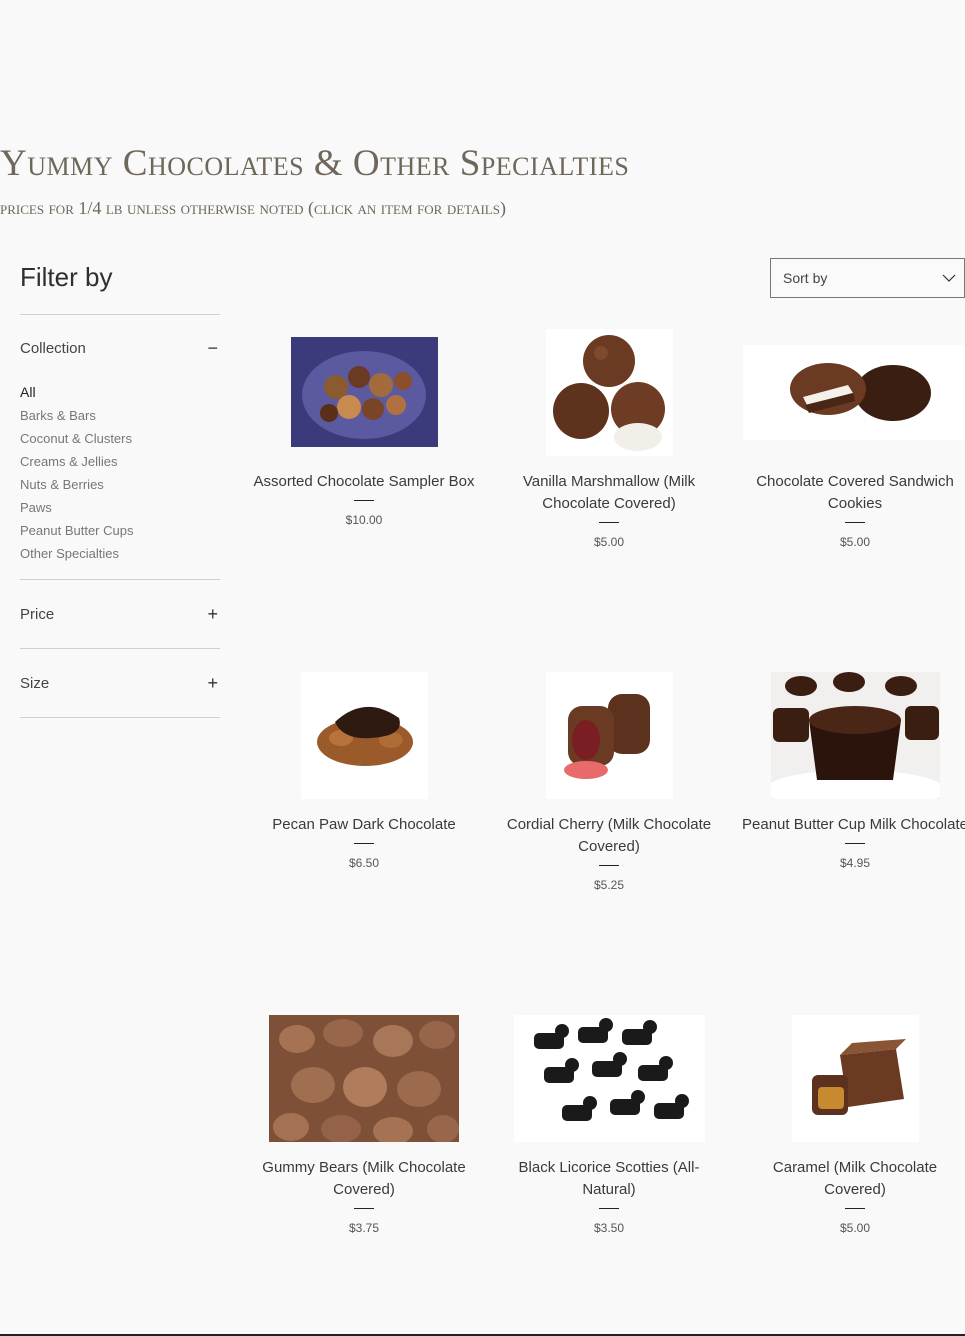  I want to click on product-card: Caramel (Milk Chocolate Covered) $5.00, so click(852, 1124).